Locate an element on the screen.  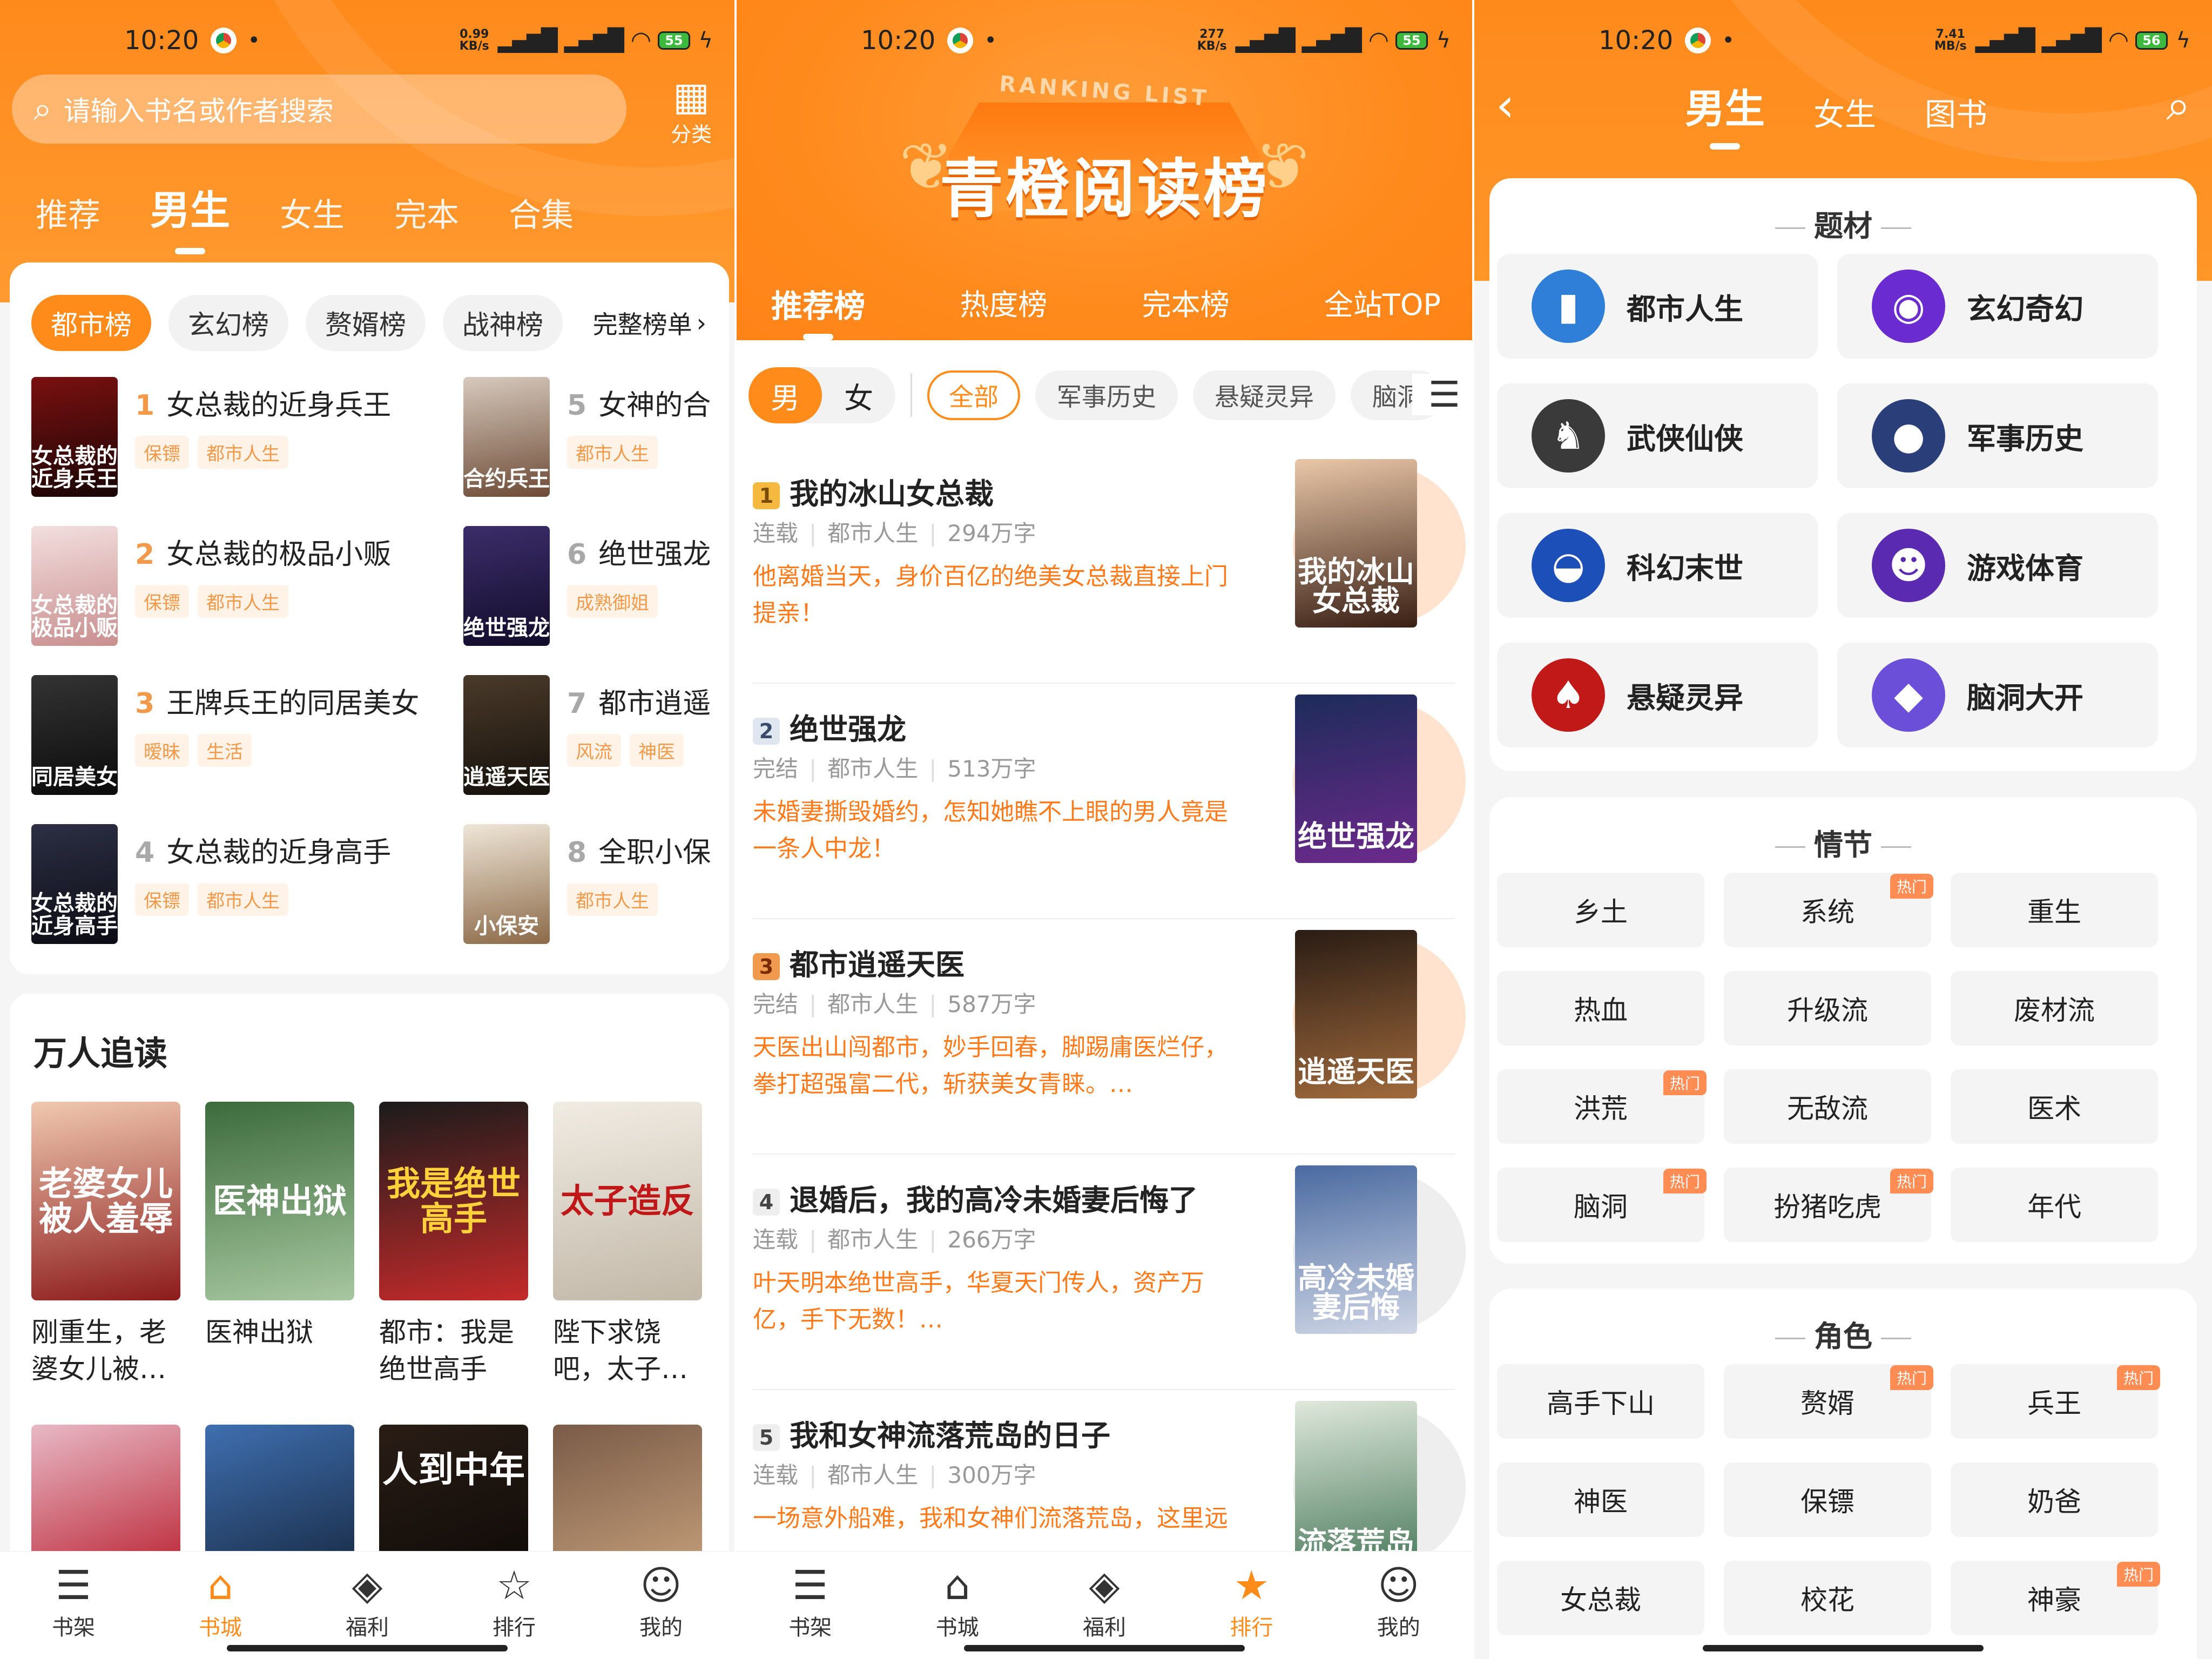
keyword-chip: 神豪 热门 is located at coordinates (2055, 1598).